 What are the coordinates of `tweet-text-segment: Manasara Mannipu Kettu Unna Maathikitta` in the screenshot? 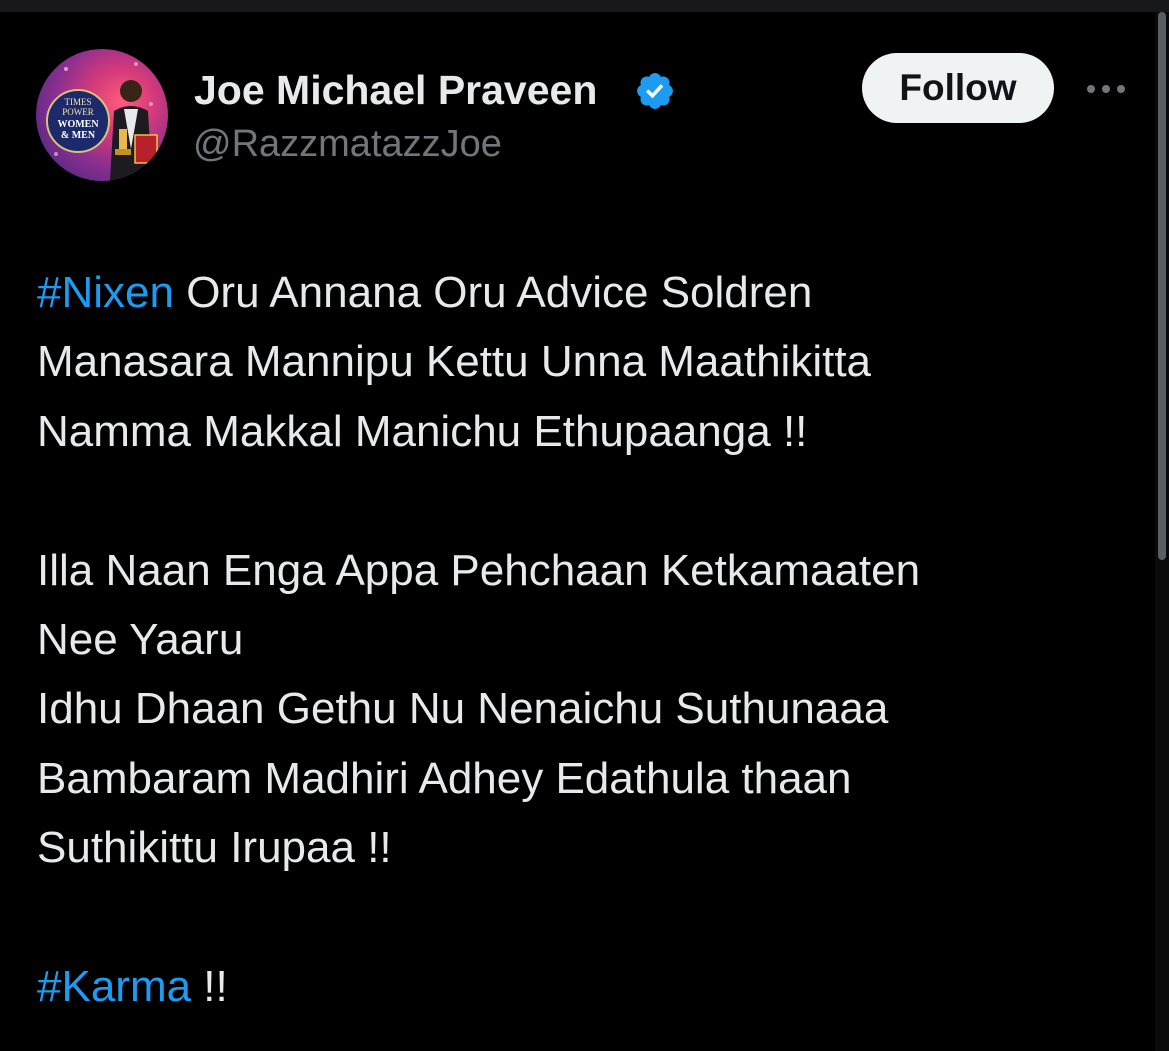 It's located at (454, 362).